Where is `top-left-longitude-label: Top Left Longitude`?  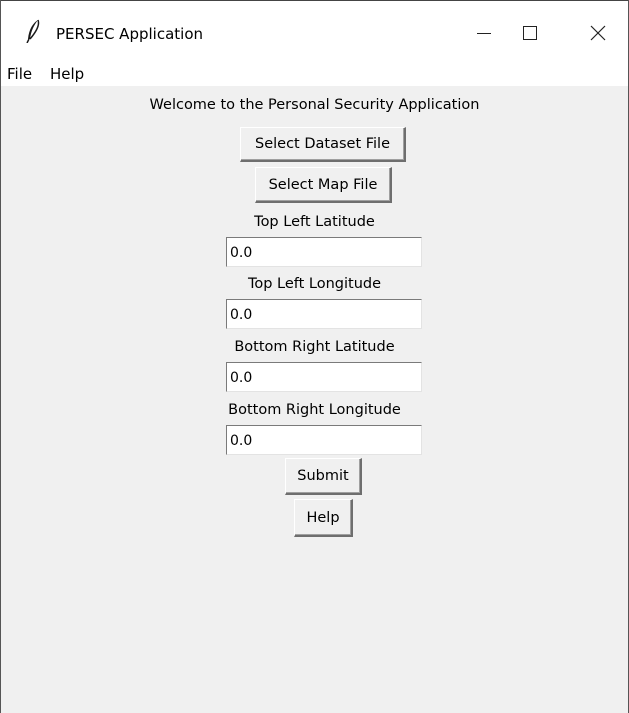
top-left-longitude-label: Top Left Longitude is located at coordinates (314, 284).